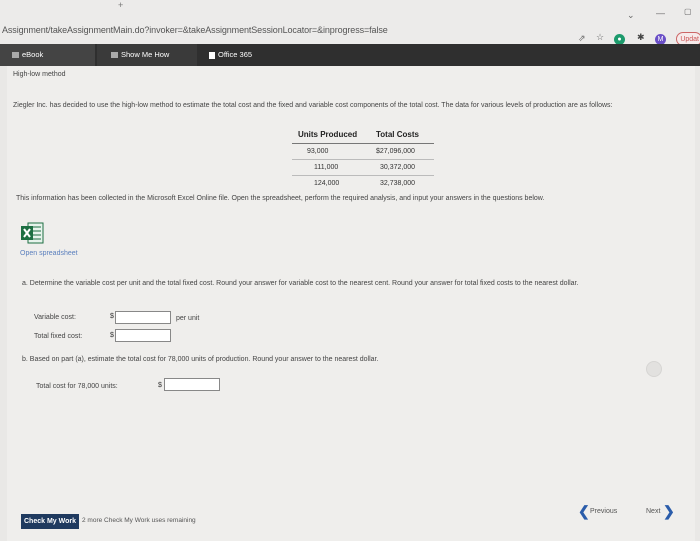 Image resolution: width=700 pixels, height=541 pixels. What do you see at coordinates (192, 384) in the screenshot?
I see `total-cost-input` at bounding box center [192, 384].